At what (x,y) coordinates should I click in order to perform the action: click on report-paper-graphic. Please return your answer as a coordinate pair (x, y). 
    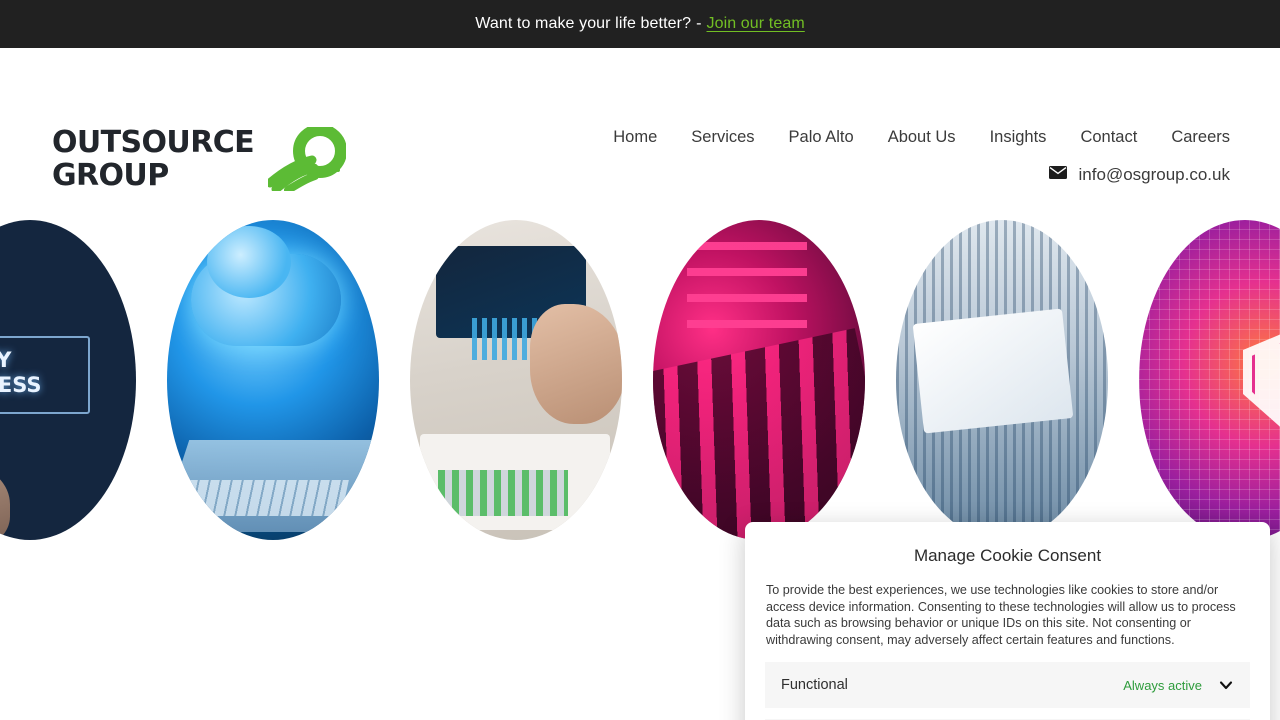
    Looking at the image, I should click on (515, 482).